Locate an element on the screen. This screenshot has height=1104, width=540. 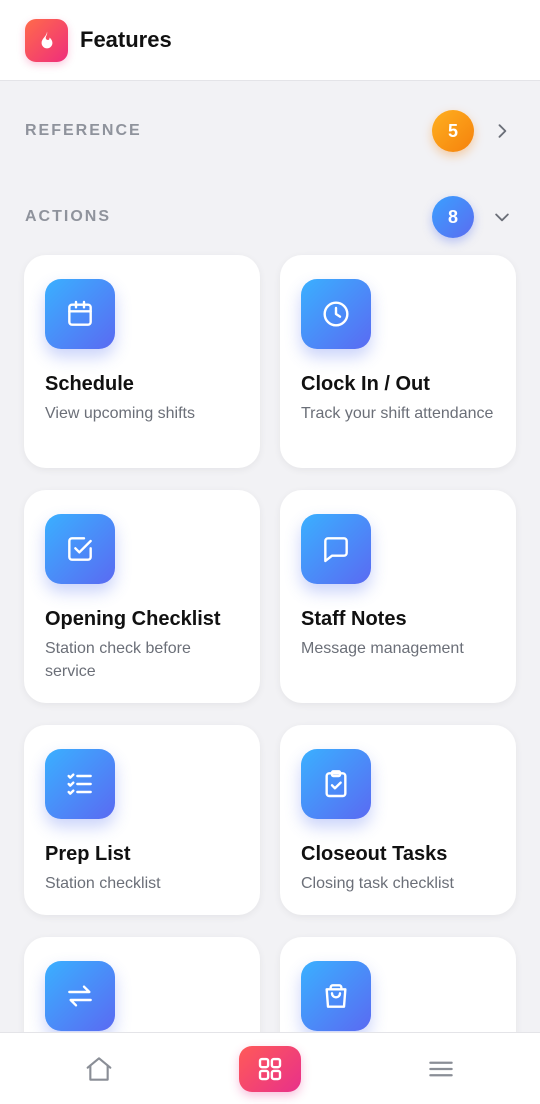
feature-card-schedule: Schedule View upcoming shifts is located at coordinates (142, 361).